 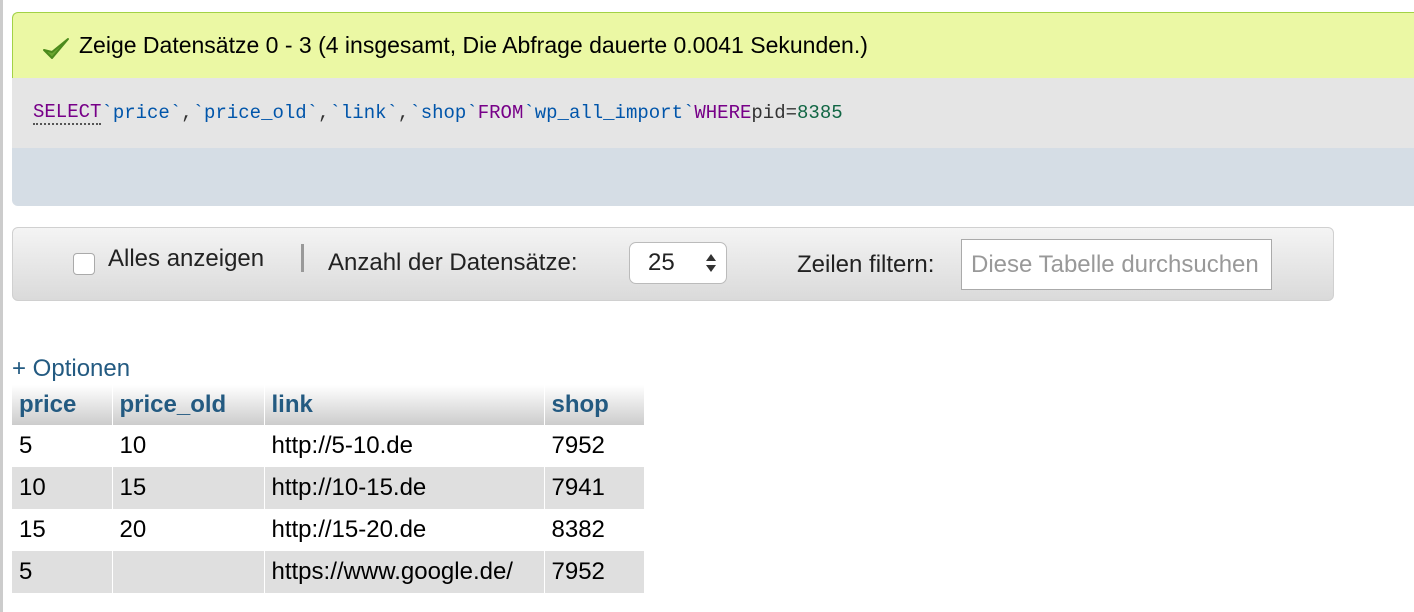 I want to click on table-row: 5 10 http://5-10.de 7952, so click(x=328, y=446).